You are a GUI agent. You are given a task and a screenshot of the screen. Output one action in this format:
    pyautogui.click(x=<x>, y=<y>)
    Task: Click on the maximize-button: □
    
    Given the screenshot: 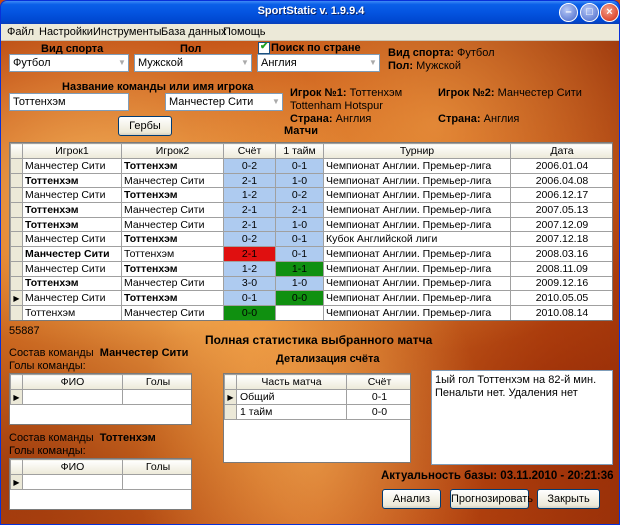 What is the action you would take?
    pyautogui.click(x=589, y=12)
    